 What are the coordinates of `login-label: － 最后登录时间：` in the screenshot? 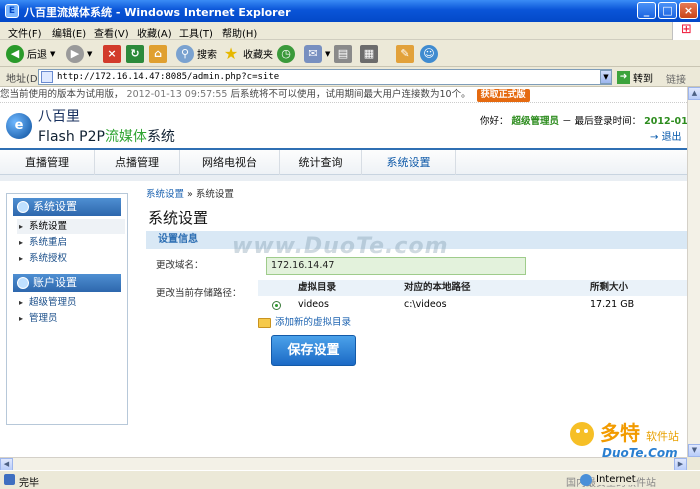 It's located at (602, 121).